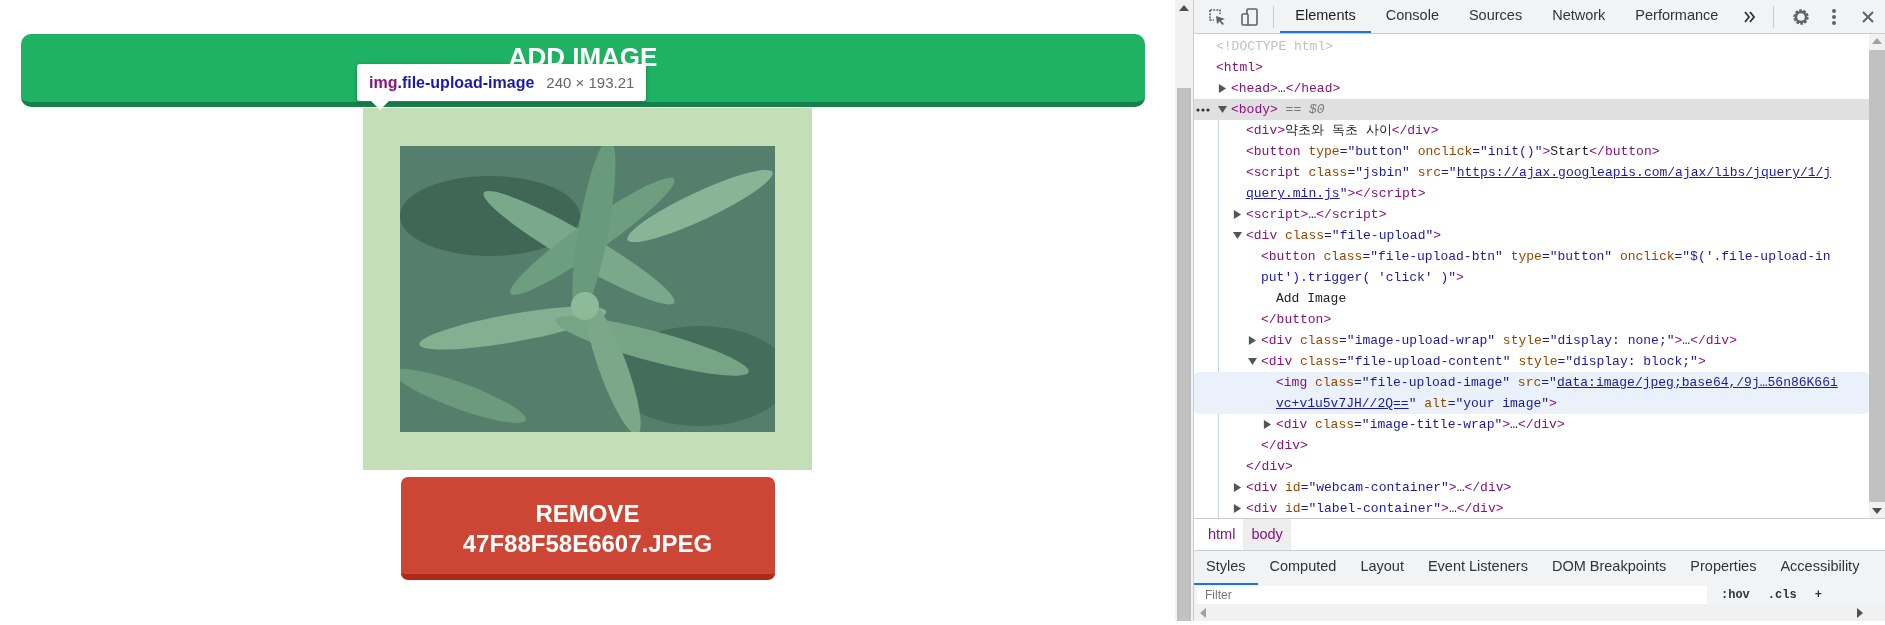  Describe the element at coordinates (1820, 568) in the screenshot. I see `panel-tab: Accessibility` at that location.